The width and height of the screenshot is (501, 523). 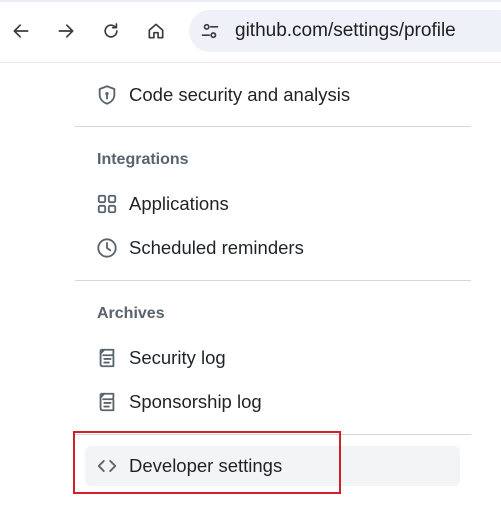 I want to click on forward-arrow-icon, so click(x=66, y=31).